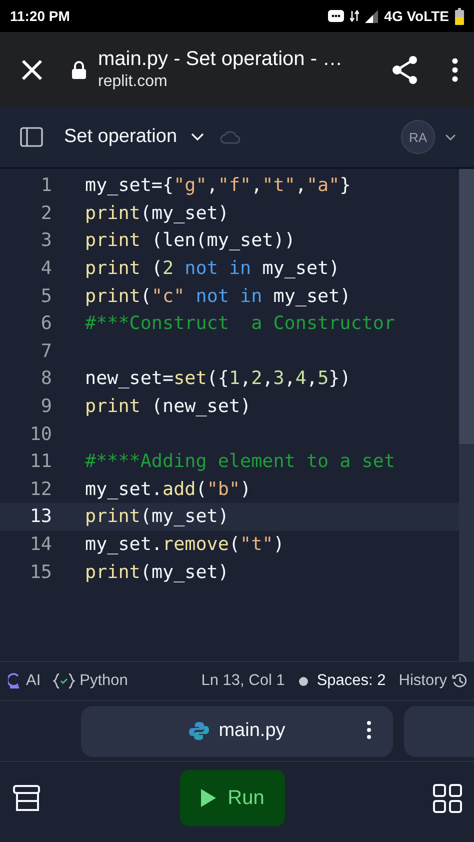  Describe the element at coordinates (46, 379) in the screenshot. I see `line-number: 8` at that location.